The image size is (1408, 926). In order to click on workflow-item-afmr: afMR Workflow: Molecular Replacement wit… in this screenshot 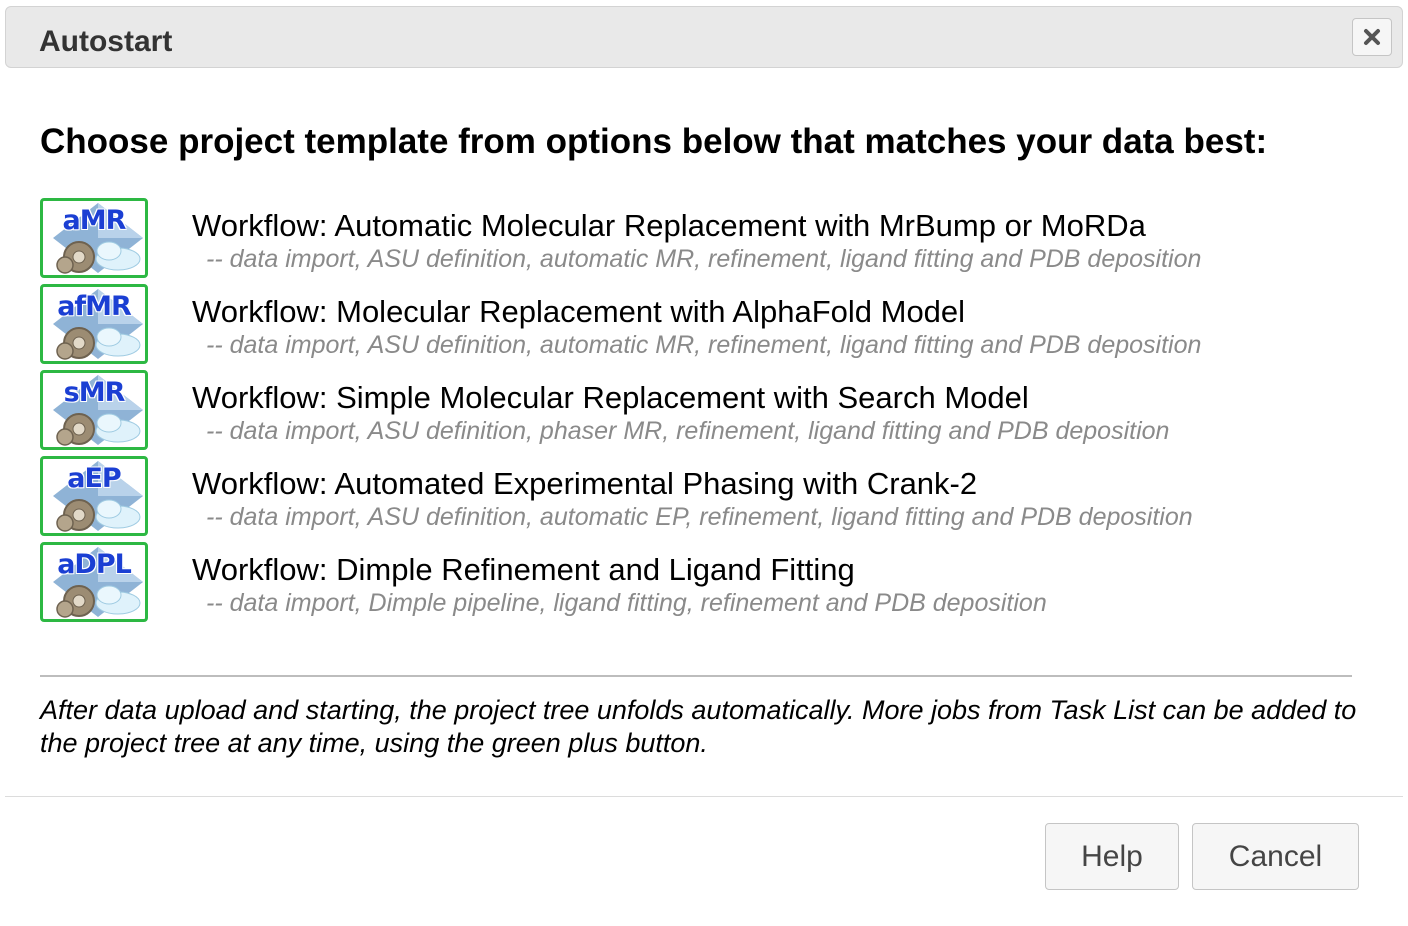, I will do `click(700, 327)`.